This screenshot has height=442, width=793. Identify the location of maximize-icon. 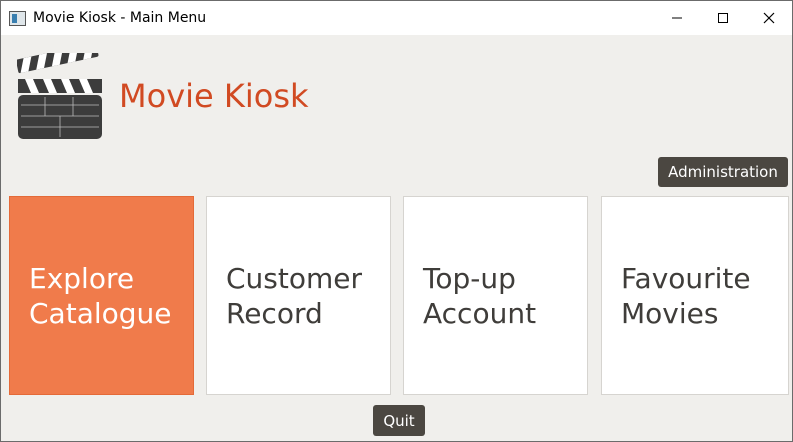
(723, 18).